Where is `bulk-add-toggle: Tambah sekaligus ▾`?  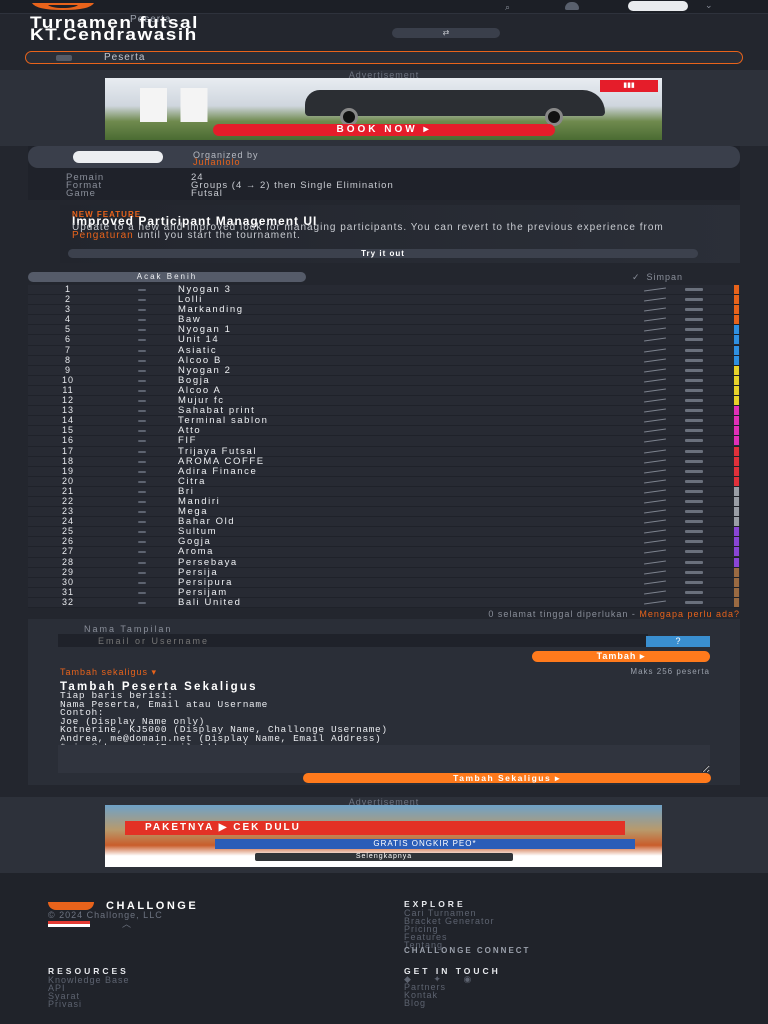
bulk-add-toggle: Tambah sekaligus ▾ is located at coordinates (108, 672).